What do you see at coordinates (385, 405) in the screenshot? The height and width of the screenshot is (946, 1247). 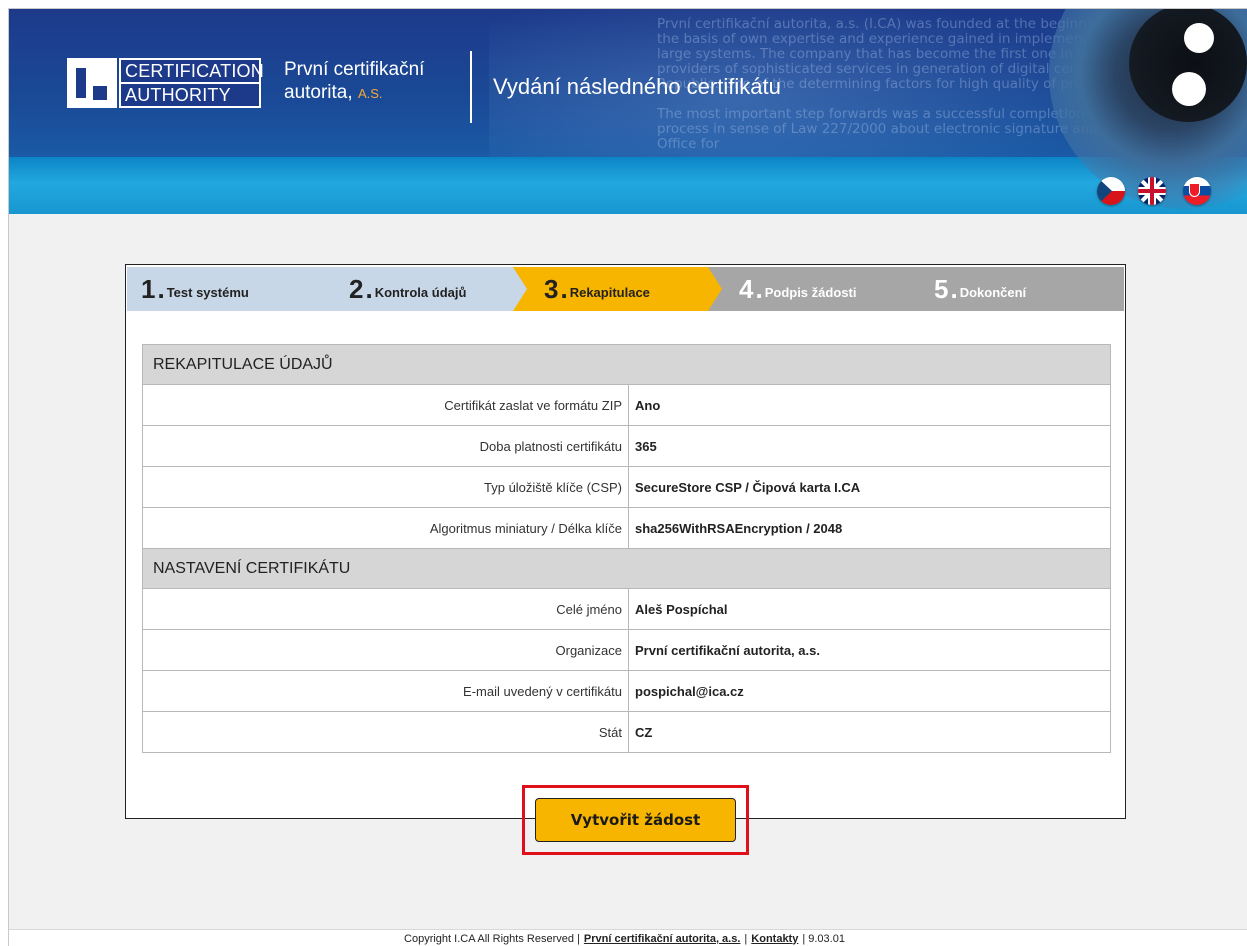 I see `row-label: Certifikát zaslat ve formátu ZIP` at bounding box center [385, 405].